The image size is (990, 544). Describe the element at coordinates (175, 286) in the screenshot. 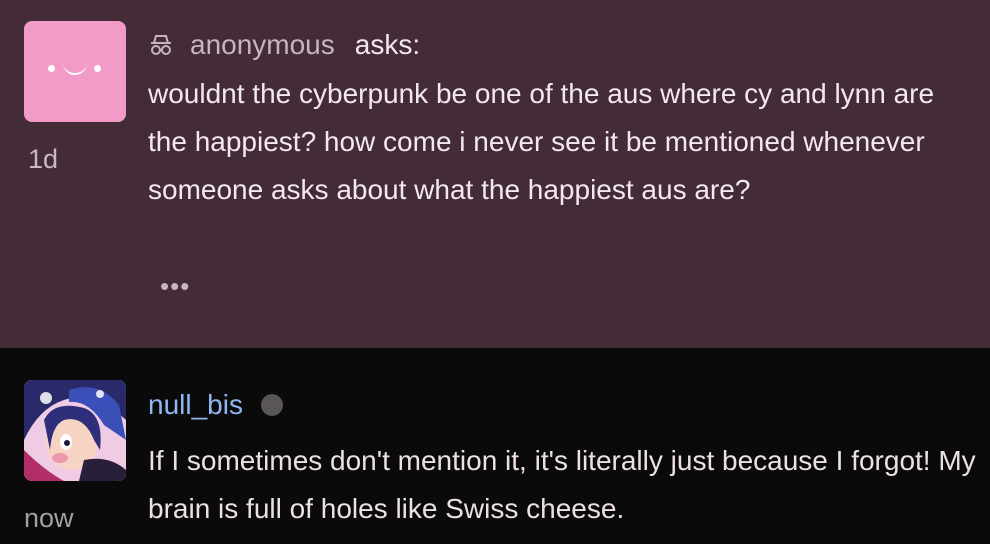

I see `more-options-button: •••` at that location.